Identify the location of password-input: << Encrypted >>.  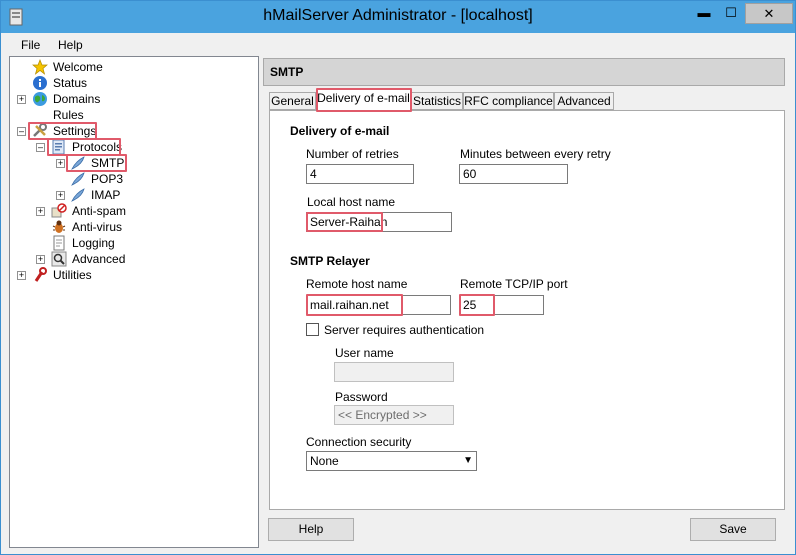
(394, 415).